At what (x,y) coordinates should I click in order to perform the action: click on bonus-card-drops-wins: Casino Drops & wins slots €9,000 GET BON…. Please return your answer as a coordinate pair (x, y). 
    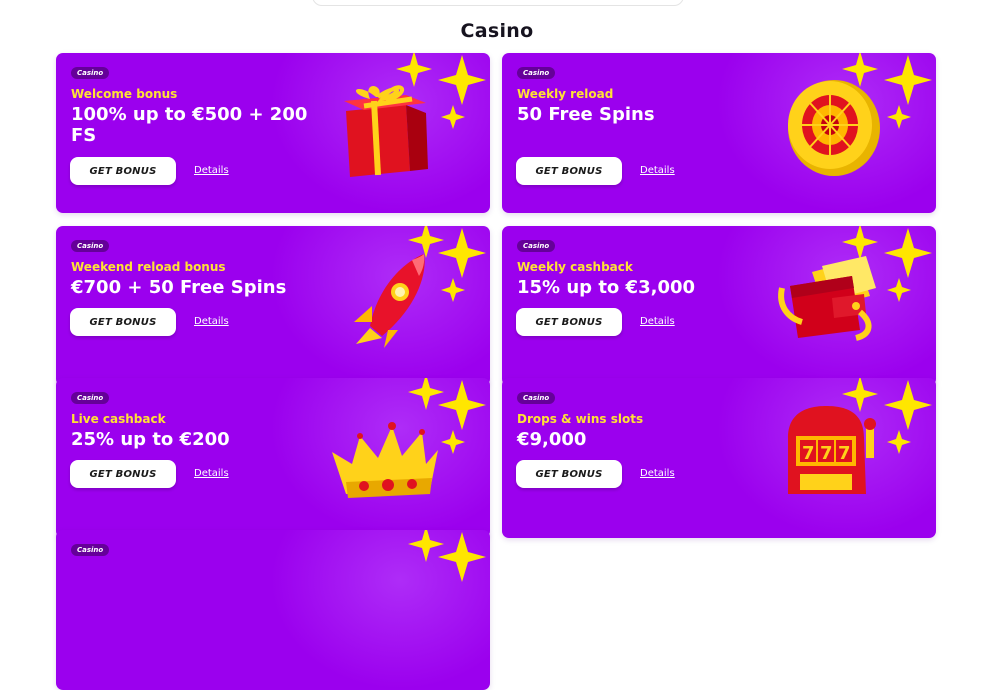
    Looking at the image, I should click on (719, 458).